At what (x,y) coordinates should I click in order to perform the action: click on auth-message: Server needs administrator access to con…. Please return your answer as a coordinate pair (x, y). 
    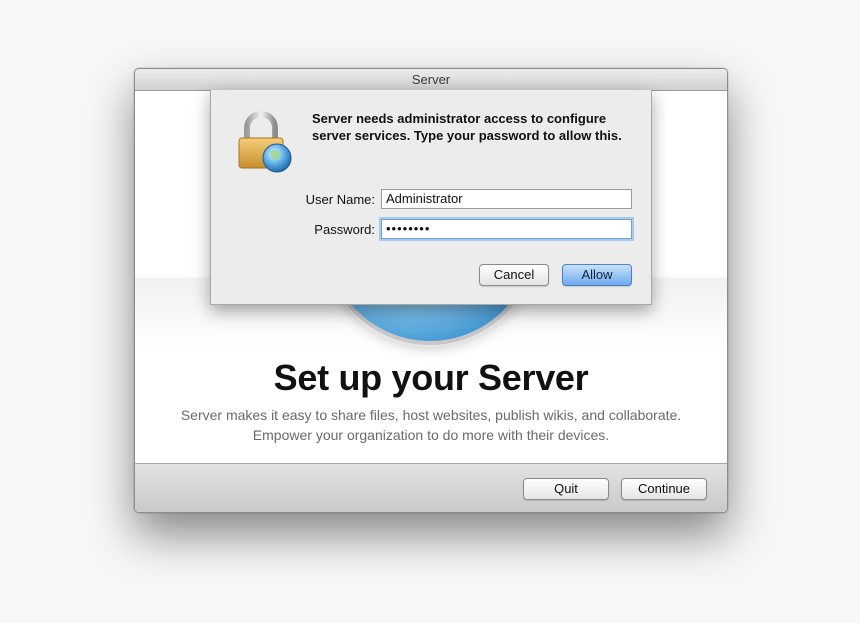
    Looking at the image, I should click on (467, 127).